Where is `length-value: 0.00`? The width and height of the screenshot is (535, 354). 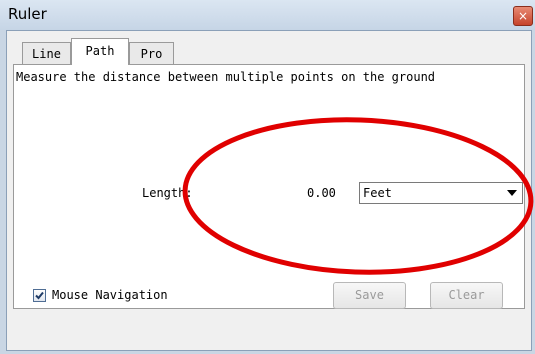
length-value: 0.00 is located at coordinates (321, 193).